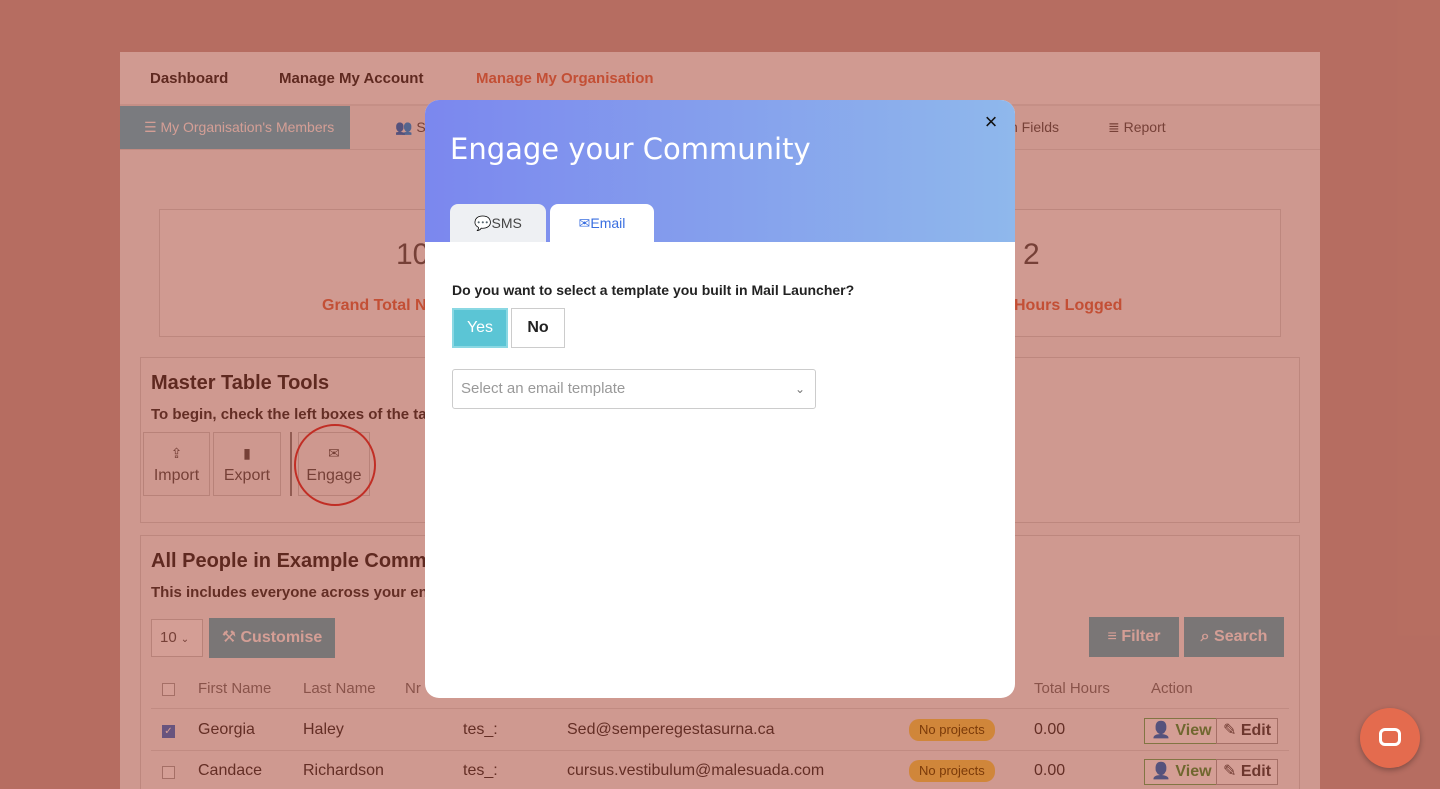 The height and width of the screenshot is (789, 1440). I want to click on cell-last-name: Richardson, so click(343, 770).